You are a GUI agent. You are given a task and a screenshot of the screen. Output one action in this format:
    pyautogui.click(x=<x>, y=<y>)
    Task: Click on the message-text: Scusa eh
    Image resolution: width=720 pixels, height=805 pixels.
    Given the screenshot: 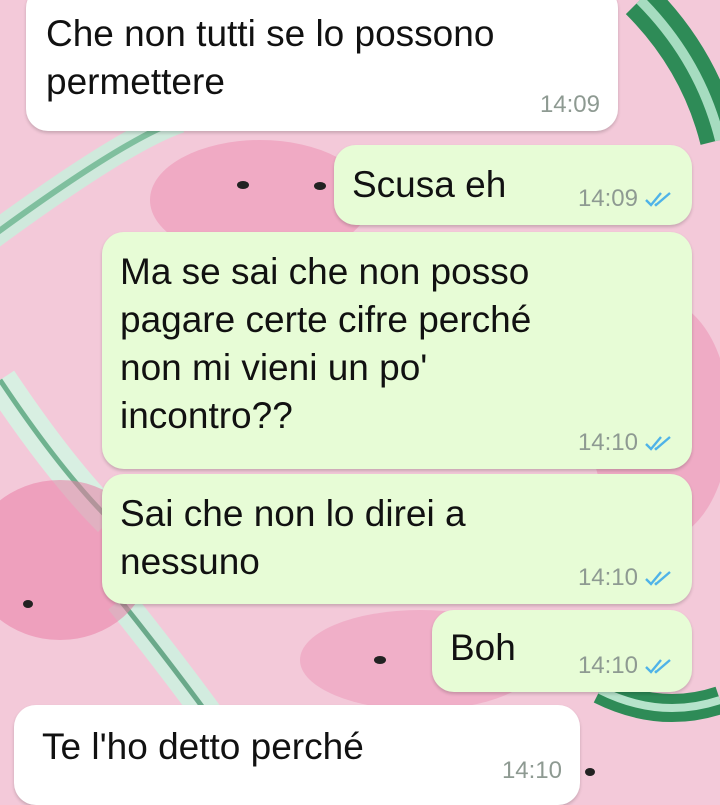 What is the action you would take?
    pyautogui.click(x=429, y=184)
    